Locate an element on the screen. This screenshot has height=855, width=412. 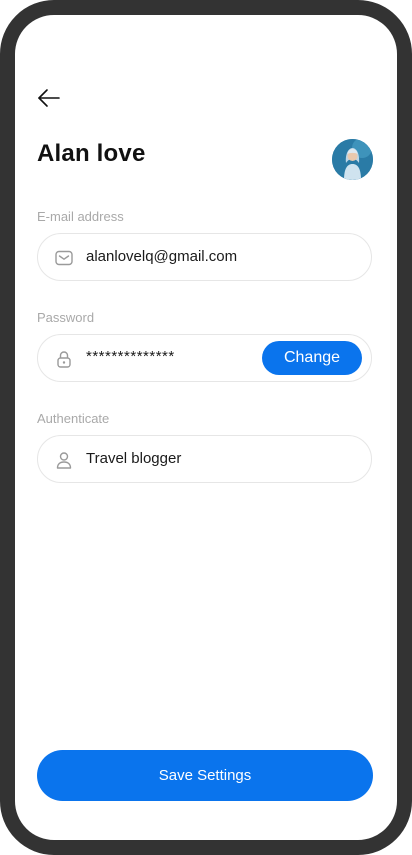
password-label: Password is located at coordinates (66, 317).